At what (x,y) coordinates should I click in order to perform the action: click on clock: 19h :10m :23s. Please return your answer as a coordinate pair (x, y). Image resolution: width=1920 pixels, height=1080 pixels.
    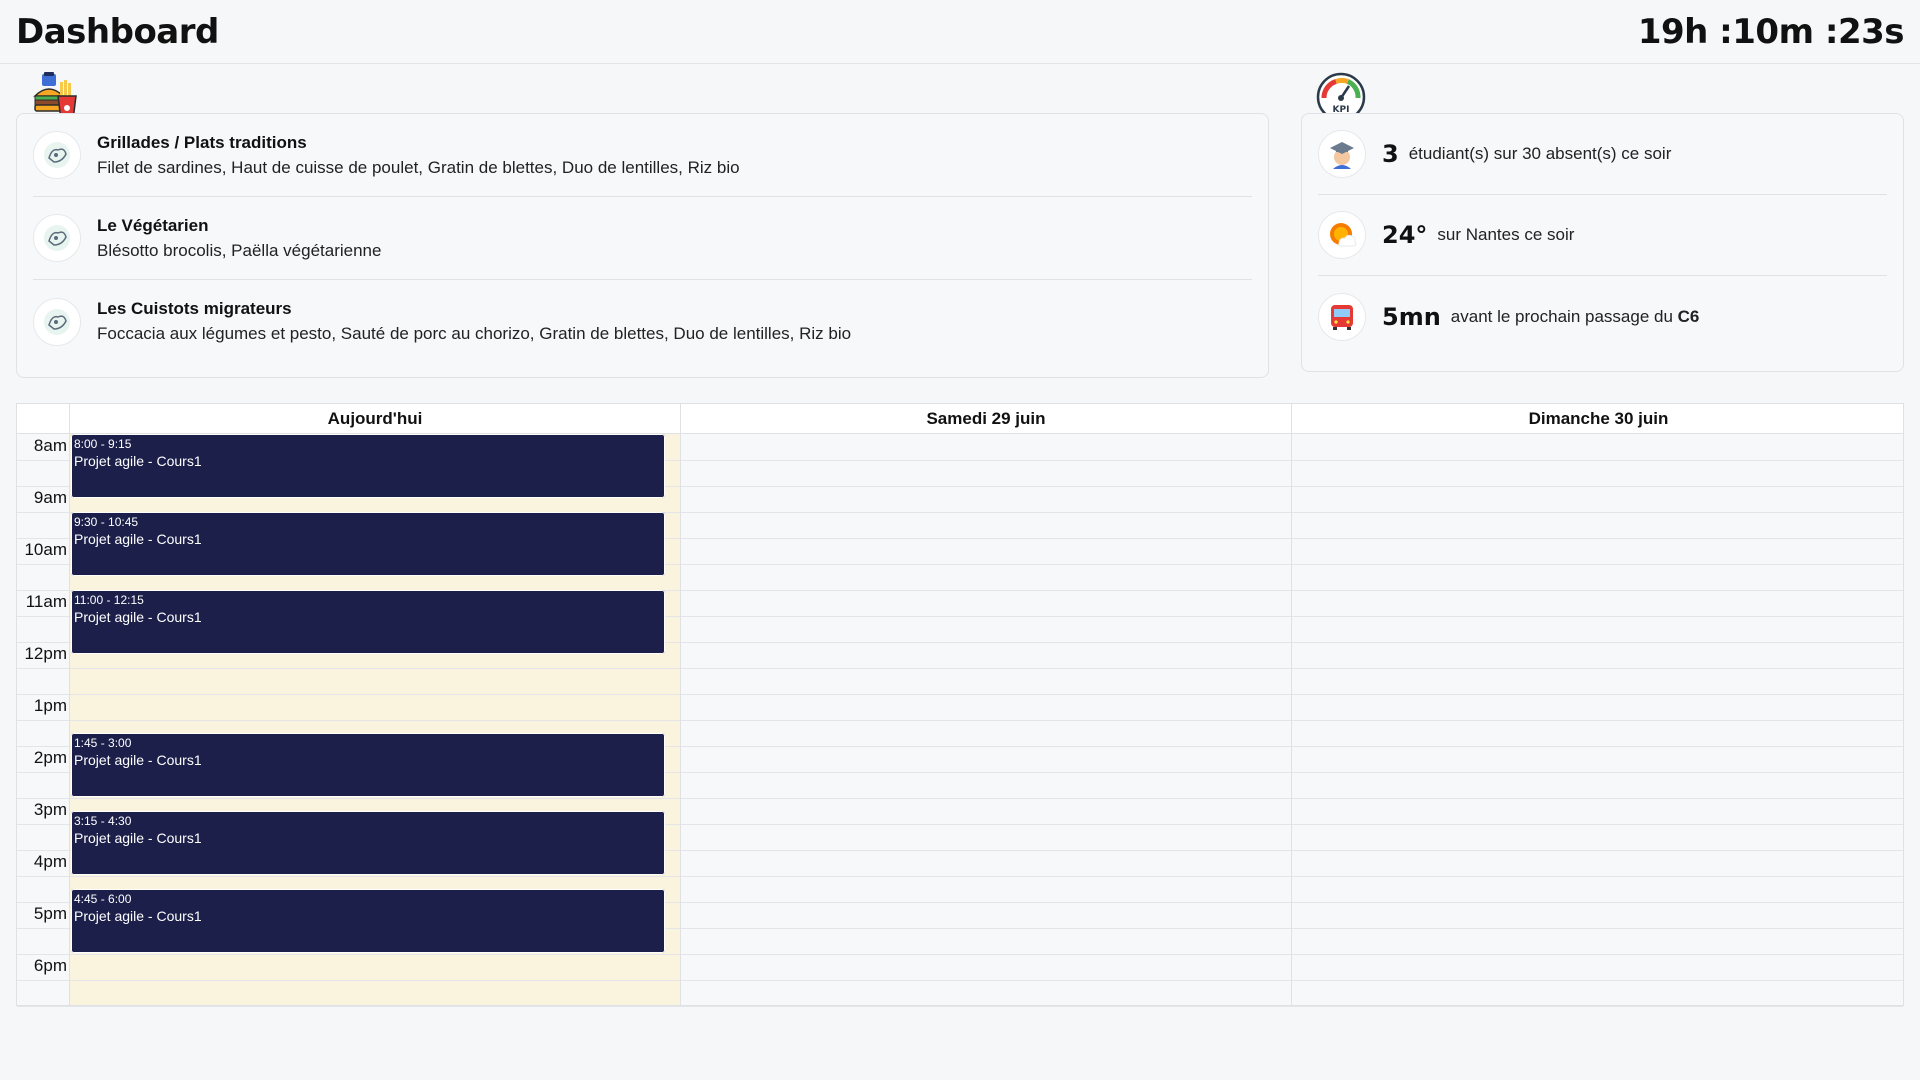
    Looking at the image, I should click on (1771, 31).